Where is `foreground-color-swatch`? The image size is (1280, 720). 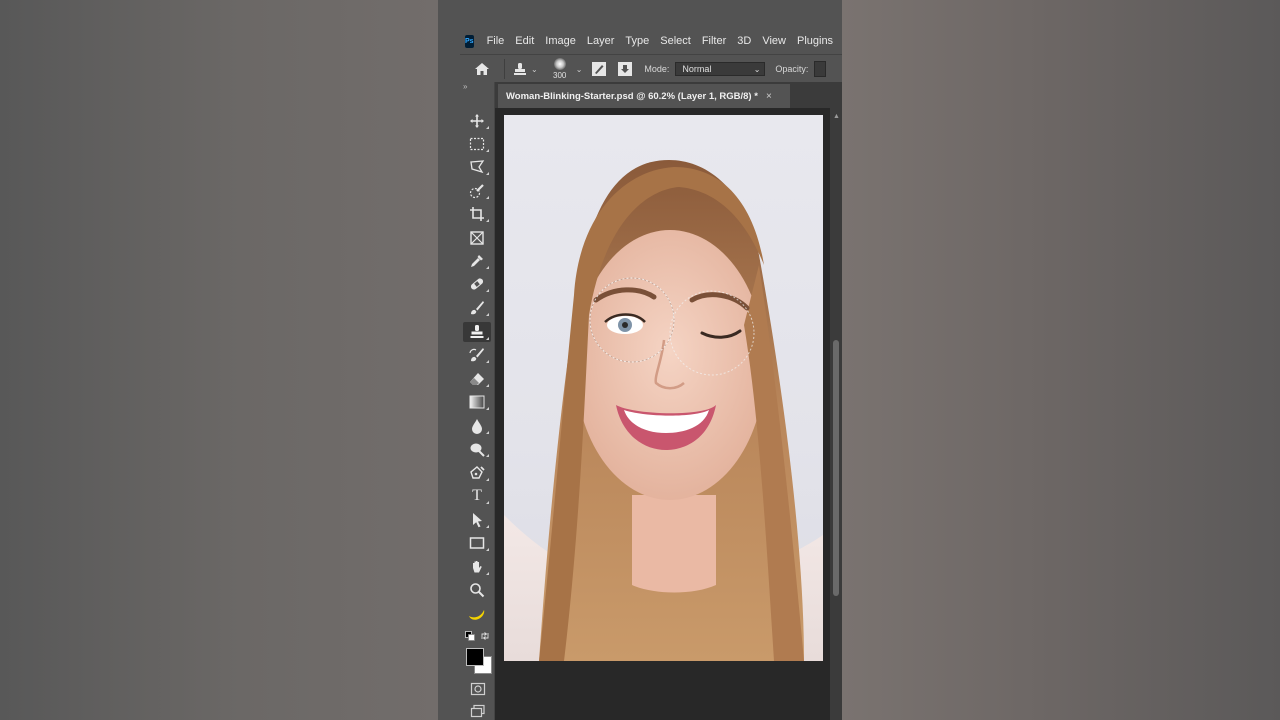
foreground-color-swatch is located at coordinates (475, 657).